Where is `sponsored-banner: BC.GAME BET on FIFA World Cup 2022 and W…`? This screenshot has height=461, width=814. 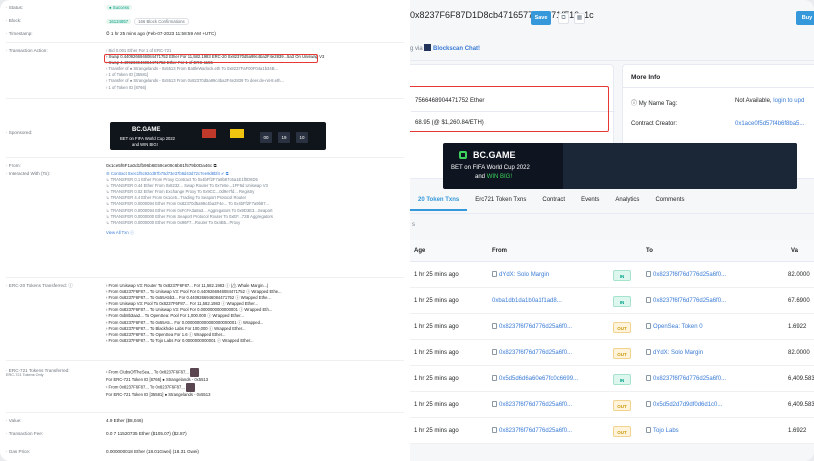 sponsored-banner: BC.GAME BET on FIFA World Cup 2022 and W… is located at coordinates (218, 136).